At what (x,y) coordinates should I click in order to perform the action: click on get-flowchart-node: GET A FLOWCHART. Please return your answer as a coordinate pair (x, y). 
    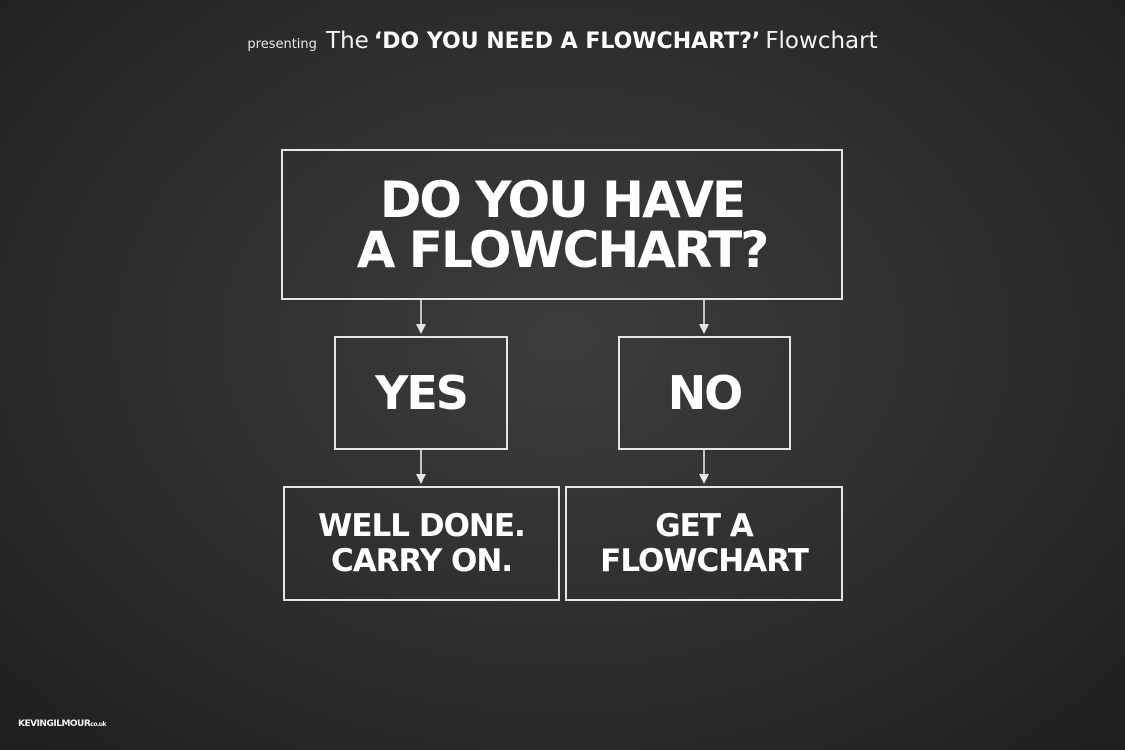
    Looking at the image, I should click on (704, 543).